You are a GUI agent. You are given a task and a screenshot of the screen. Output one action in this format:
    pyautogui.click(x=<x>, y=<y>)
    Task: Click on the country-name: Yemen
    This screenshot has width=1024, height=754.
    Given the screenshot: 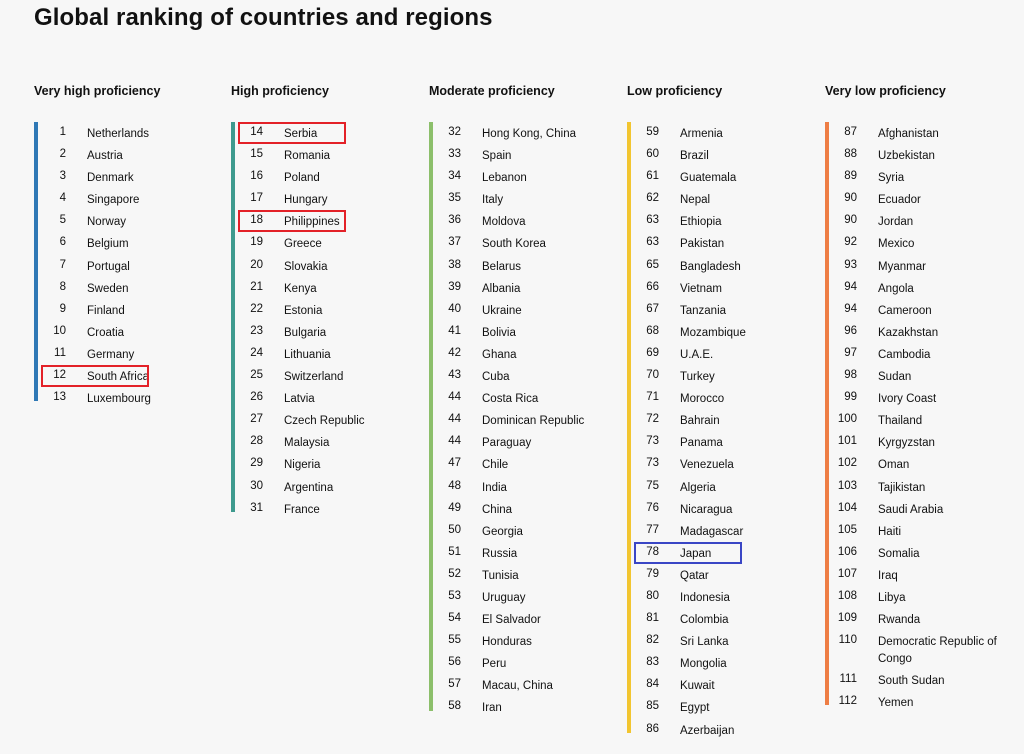 What is the action you would take?
    pyautogui.click(x=896, y=703)
    